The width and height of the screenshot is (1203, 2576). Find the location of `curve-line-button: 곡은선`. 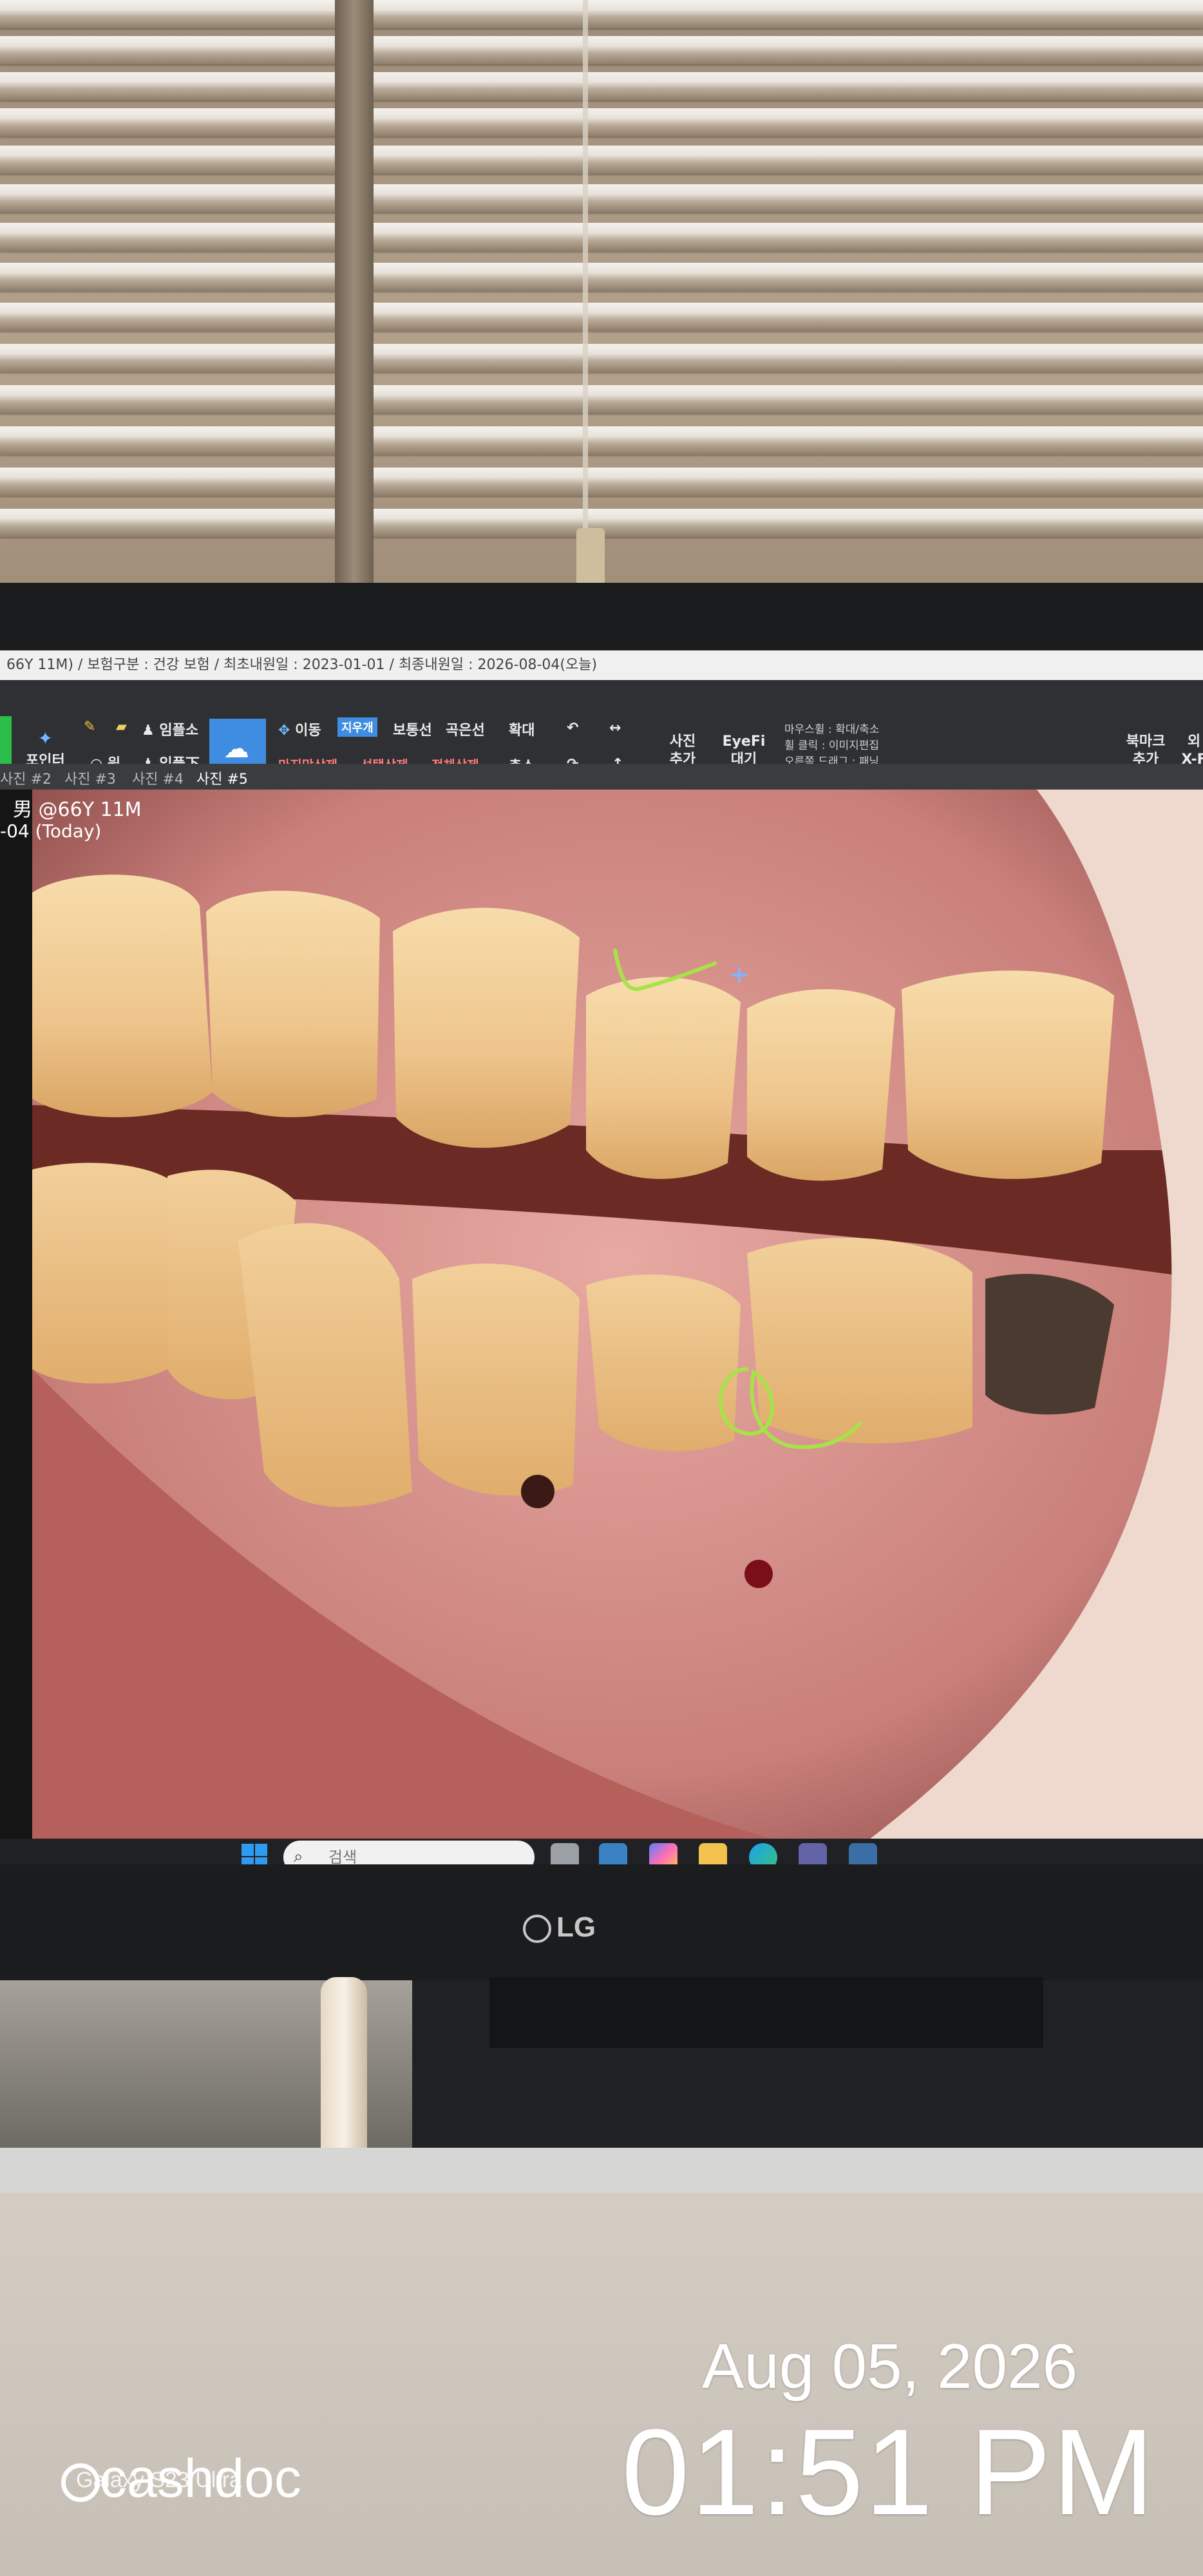

curve-line-button: 곡은선 is located at coordinates (465, 729).